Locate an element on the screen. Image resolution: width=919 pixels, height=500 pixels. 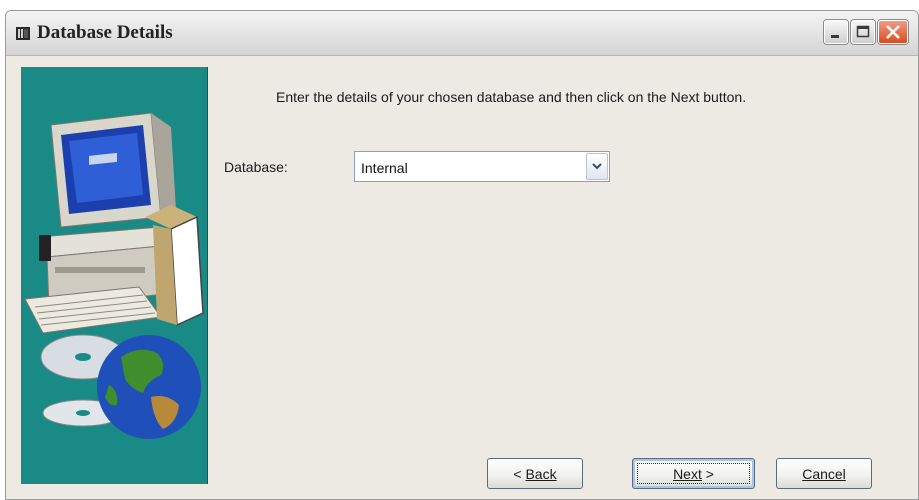
cancel-button: Cancel is located at coordinates (824, 473).